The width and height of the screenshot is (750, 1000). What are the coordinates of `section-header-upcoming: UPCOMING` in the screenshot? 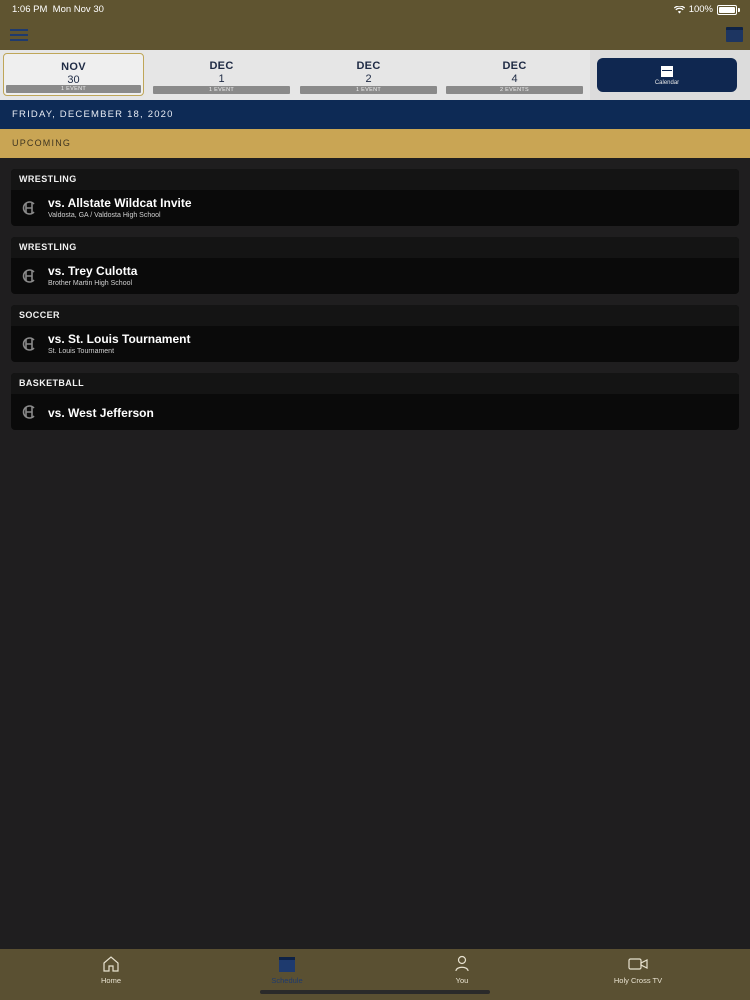 It's located at (375, 143).